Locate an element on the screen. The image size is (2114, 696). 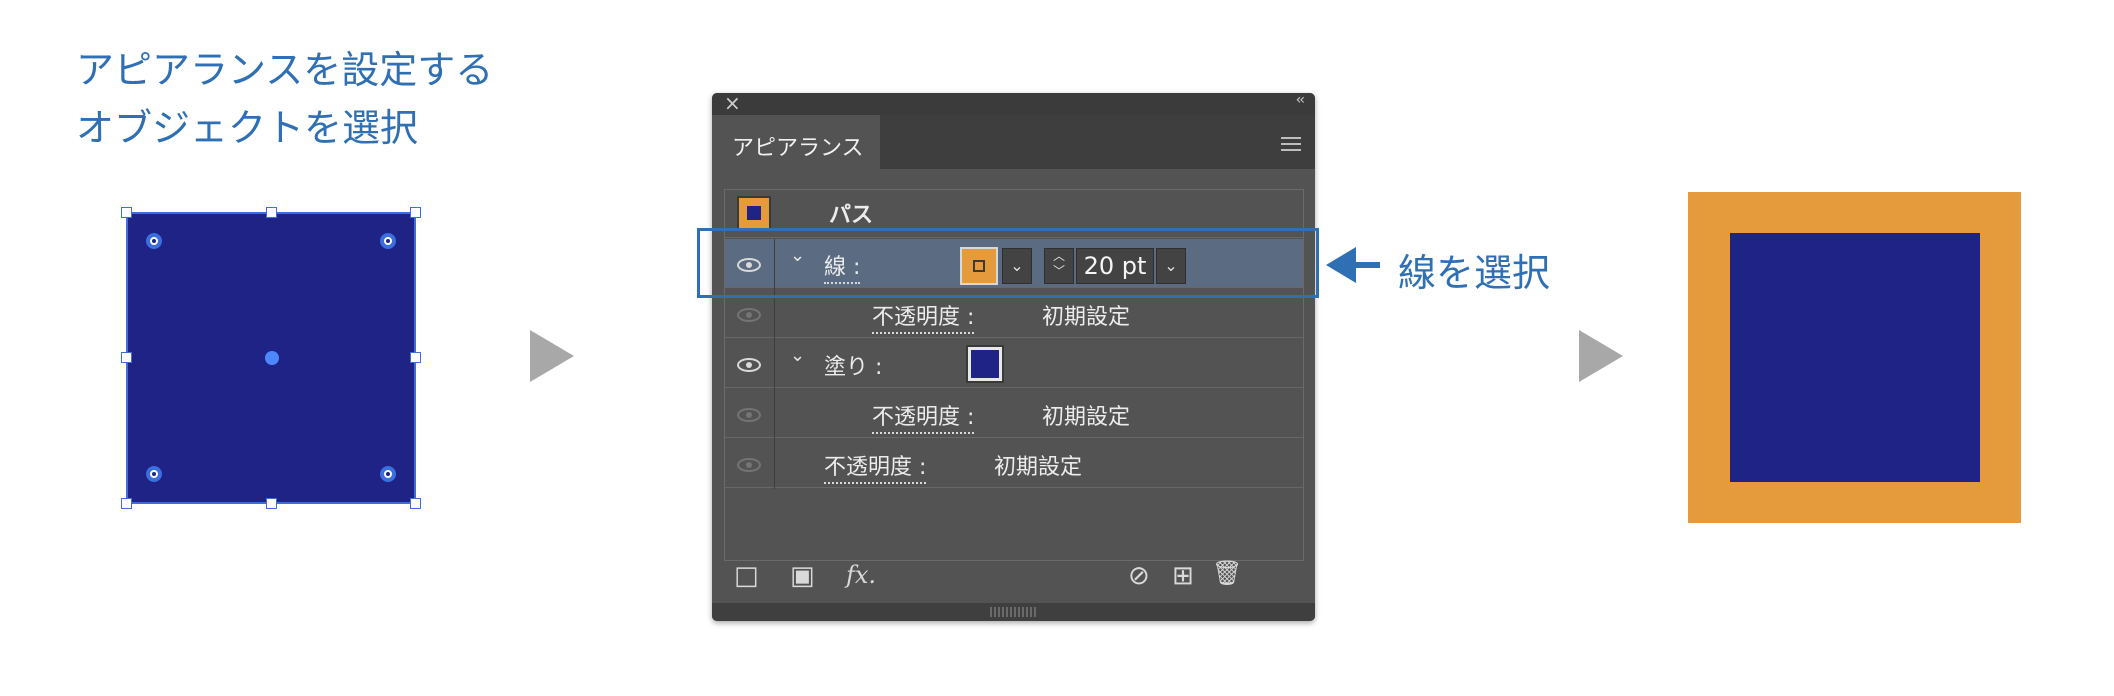
list-item-fill-opacity is located at coordinates (1014, 413).